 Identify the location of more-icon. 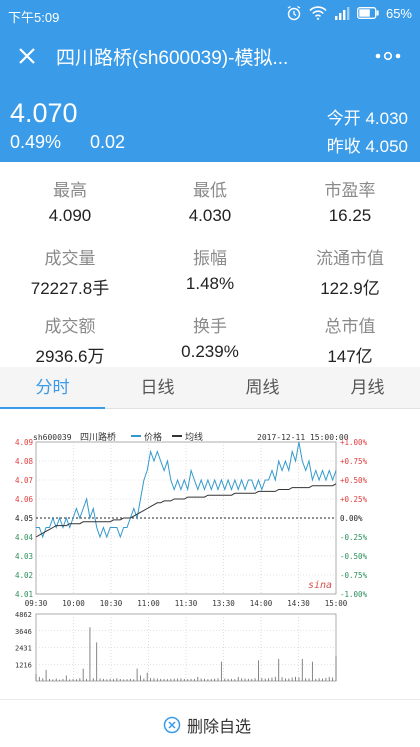
(388, 56).